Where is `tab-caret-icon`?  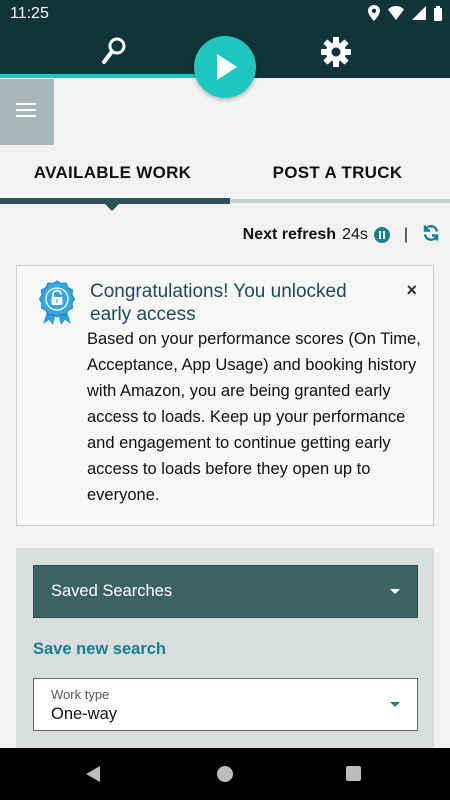
tab-caret-icon is located at coordinates (112, 207).